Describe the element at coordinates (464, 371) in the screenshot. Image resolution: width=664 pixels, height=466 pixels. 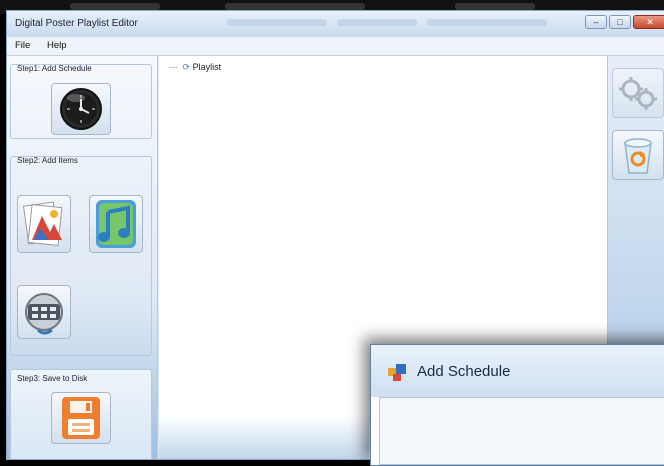
I see `dialog-title: Add Schedule` at that location.